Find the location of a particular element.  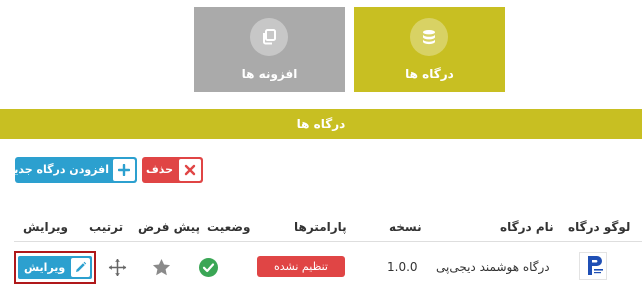

edit-button: ویرایش is located at coordinates (55, 267).